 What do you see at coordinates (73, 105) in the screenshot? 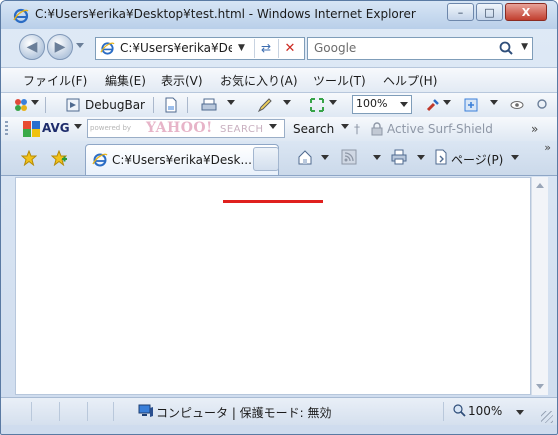
I see `debugbar-icon` at bounding box center [73, 105].